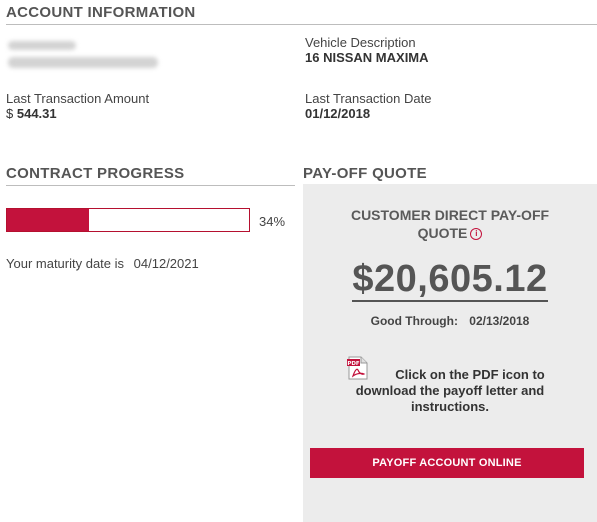 The width and height of the screenshot is (597, 522). I want to click on contract-progress-title: CONTRACT PROGRESS, so click(150, 175).